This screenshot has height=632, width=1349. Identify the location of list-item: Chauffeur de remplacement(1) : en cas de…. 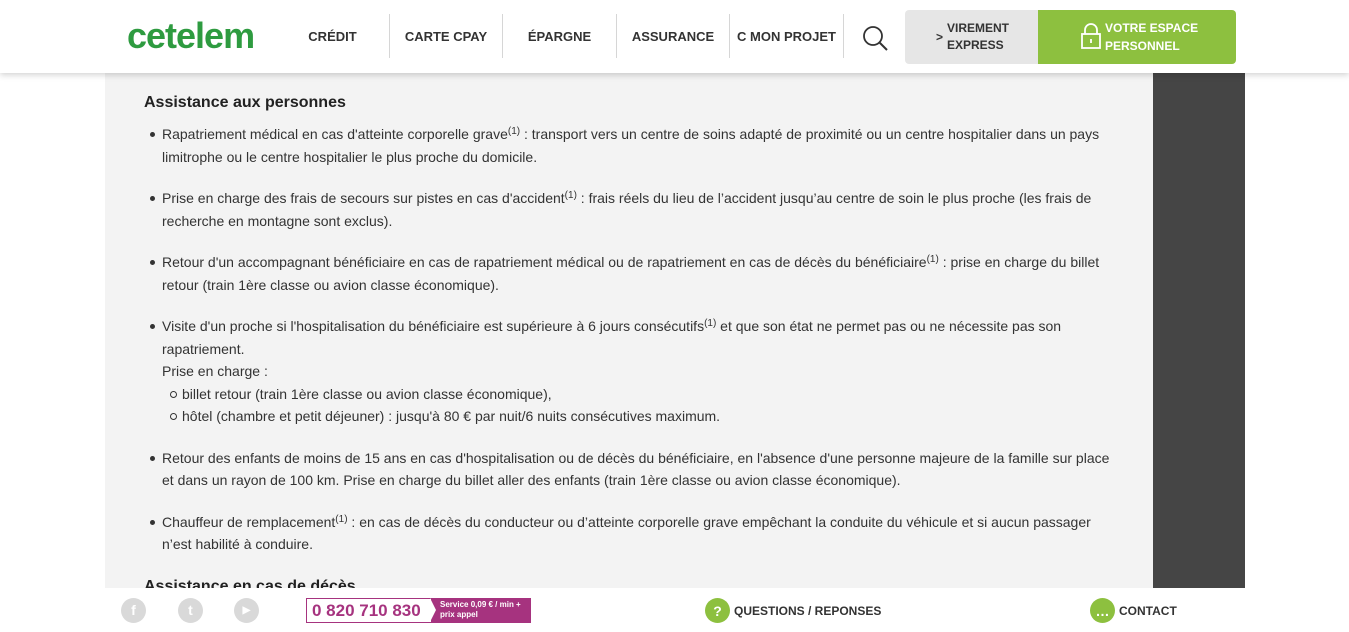
(636, 533).